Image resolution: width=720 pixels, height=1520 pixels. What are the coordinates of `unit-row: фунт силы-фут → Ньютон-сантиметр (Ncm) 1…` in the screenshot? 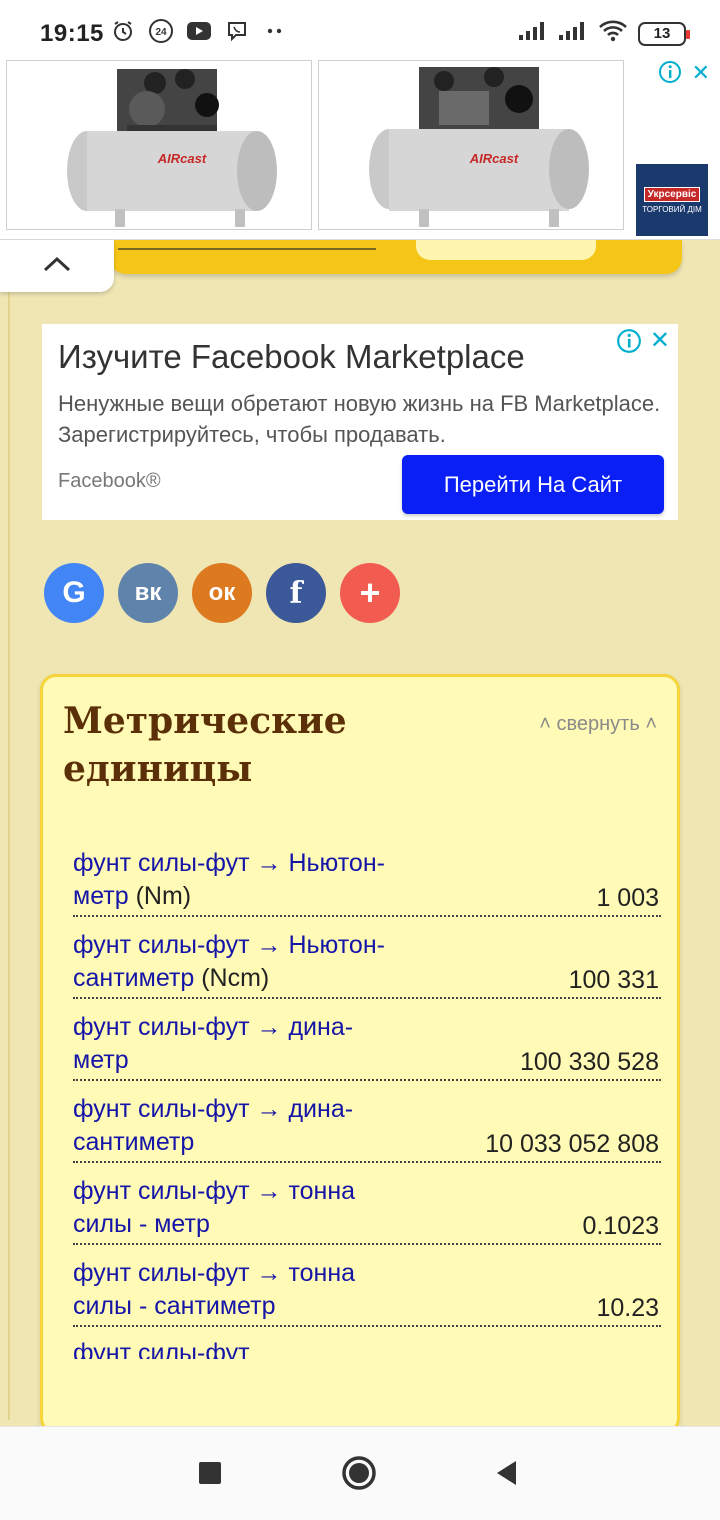 It's located at (367, 964).